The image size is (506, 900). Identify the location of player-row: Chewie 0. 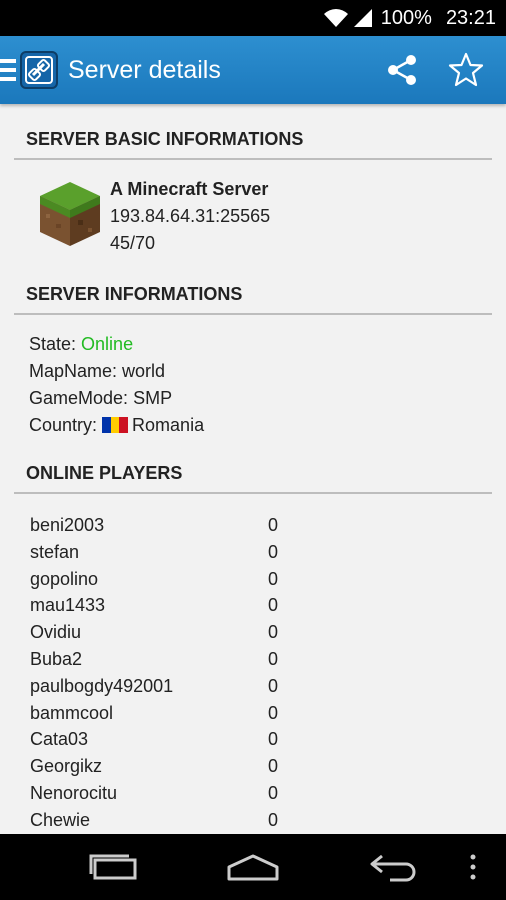
(180, 820).